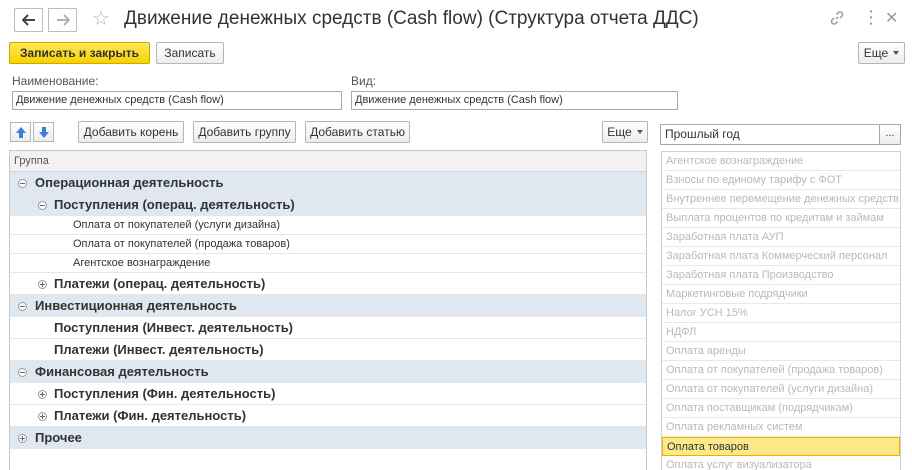 The image size is (912, 470). What do you see at coordinates (328, 225) in the screenshot?
I see `tree-row: Оплата от покупателей (услуги дизайна)` at bounding box center [328, 225].